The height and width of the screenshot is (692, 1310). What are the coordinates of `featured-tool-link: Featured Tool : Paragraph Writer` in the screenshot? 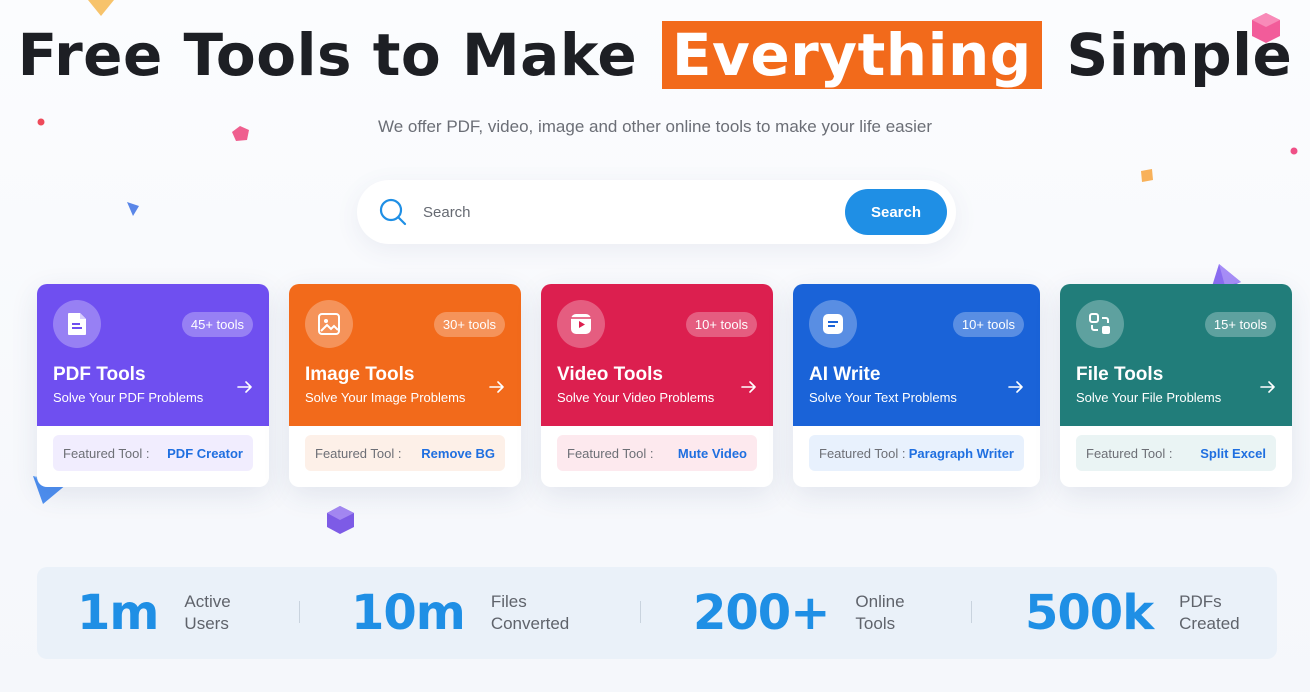 It's located at (916, 453).